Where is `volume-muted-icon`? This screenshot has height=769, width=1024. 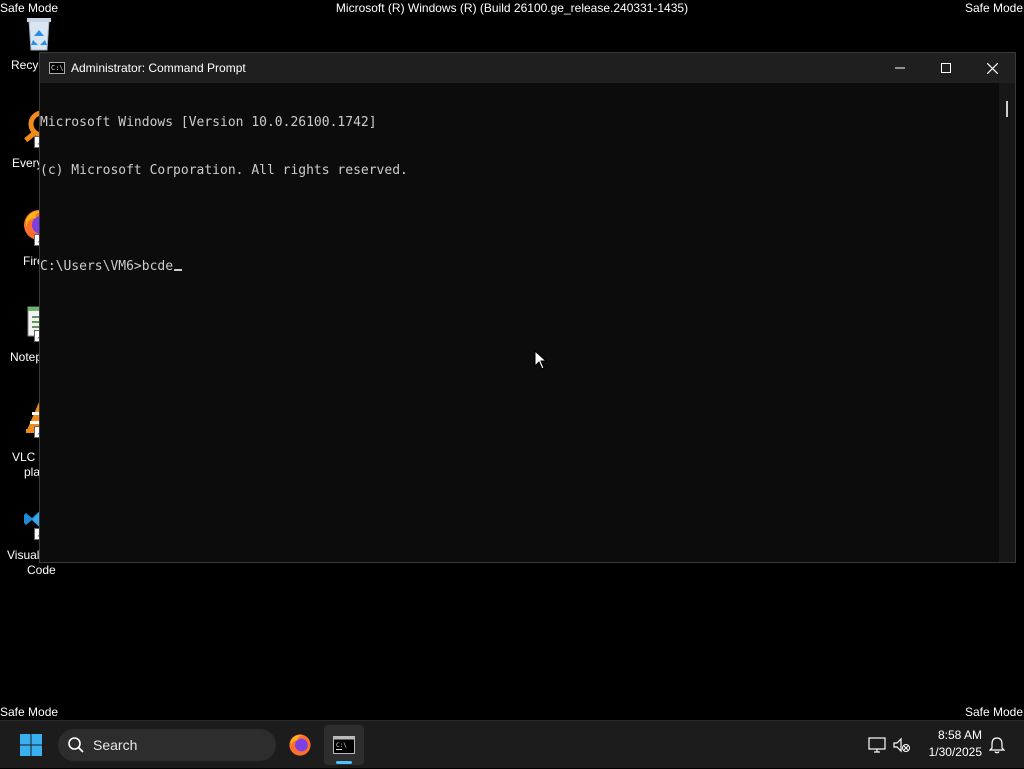 volume-muted-icon is located at coordinates (901, 745).